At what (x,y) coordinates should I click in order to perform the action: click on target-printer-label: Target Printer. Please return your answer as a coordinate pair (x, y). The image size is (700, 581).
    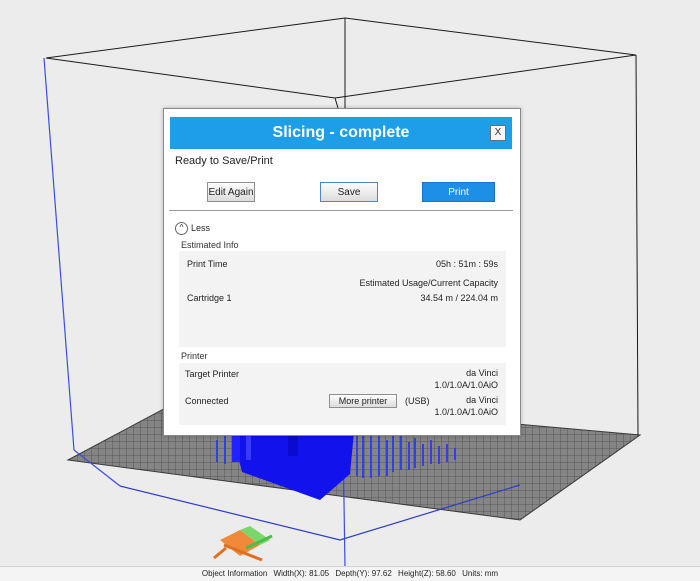
    Looking at the image, I should click on (212, 374).